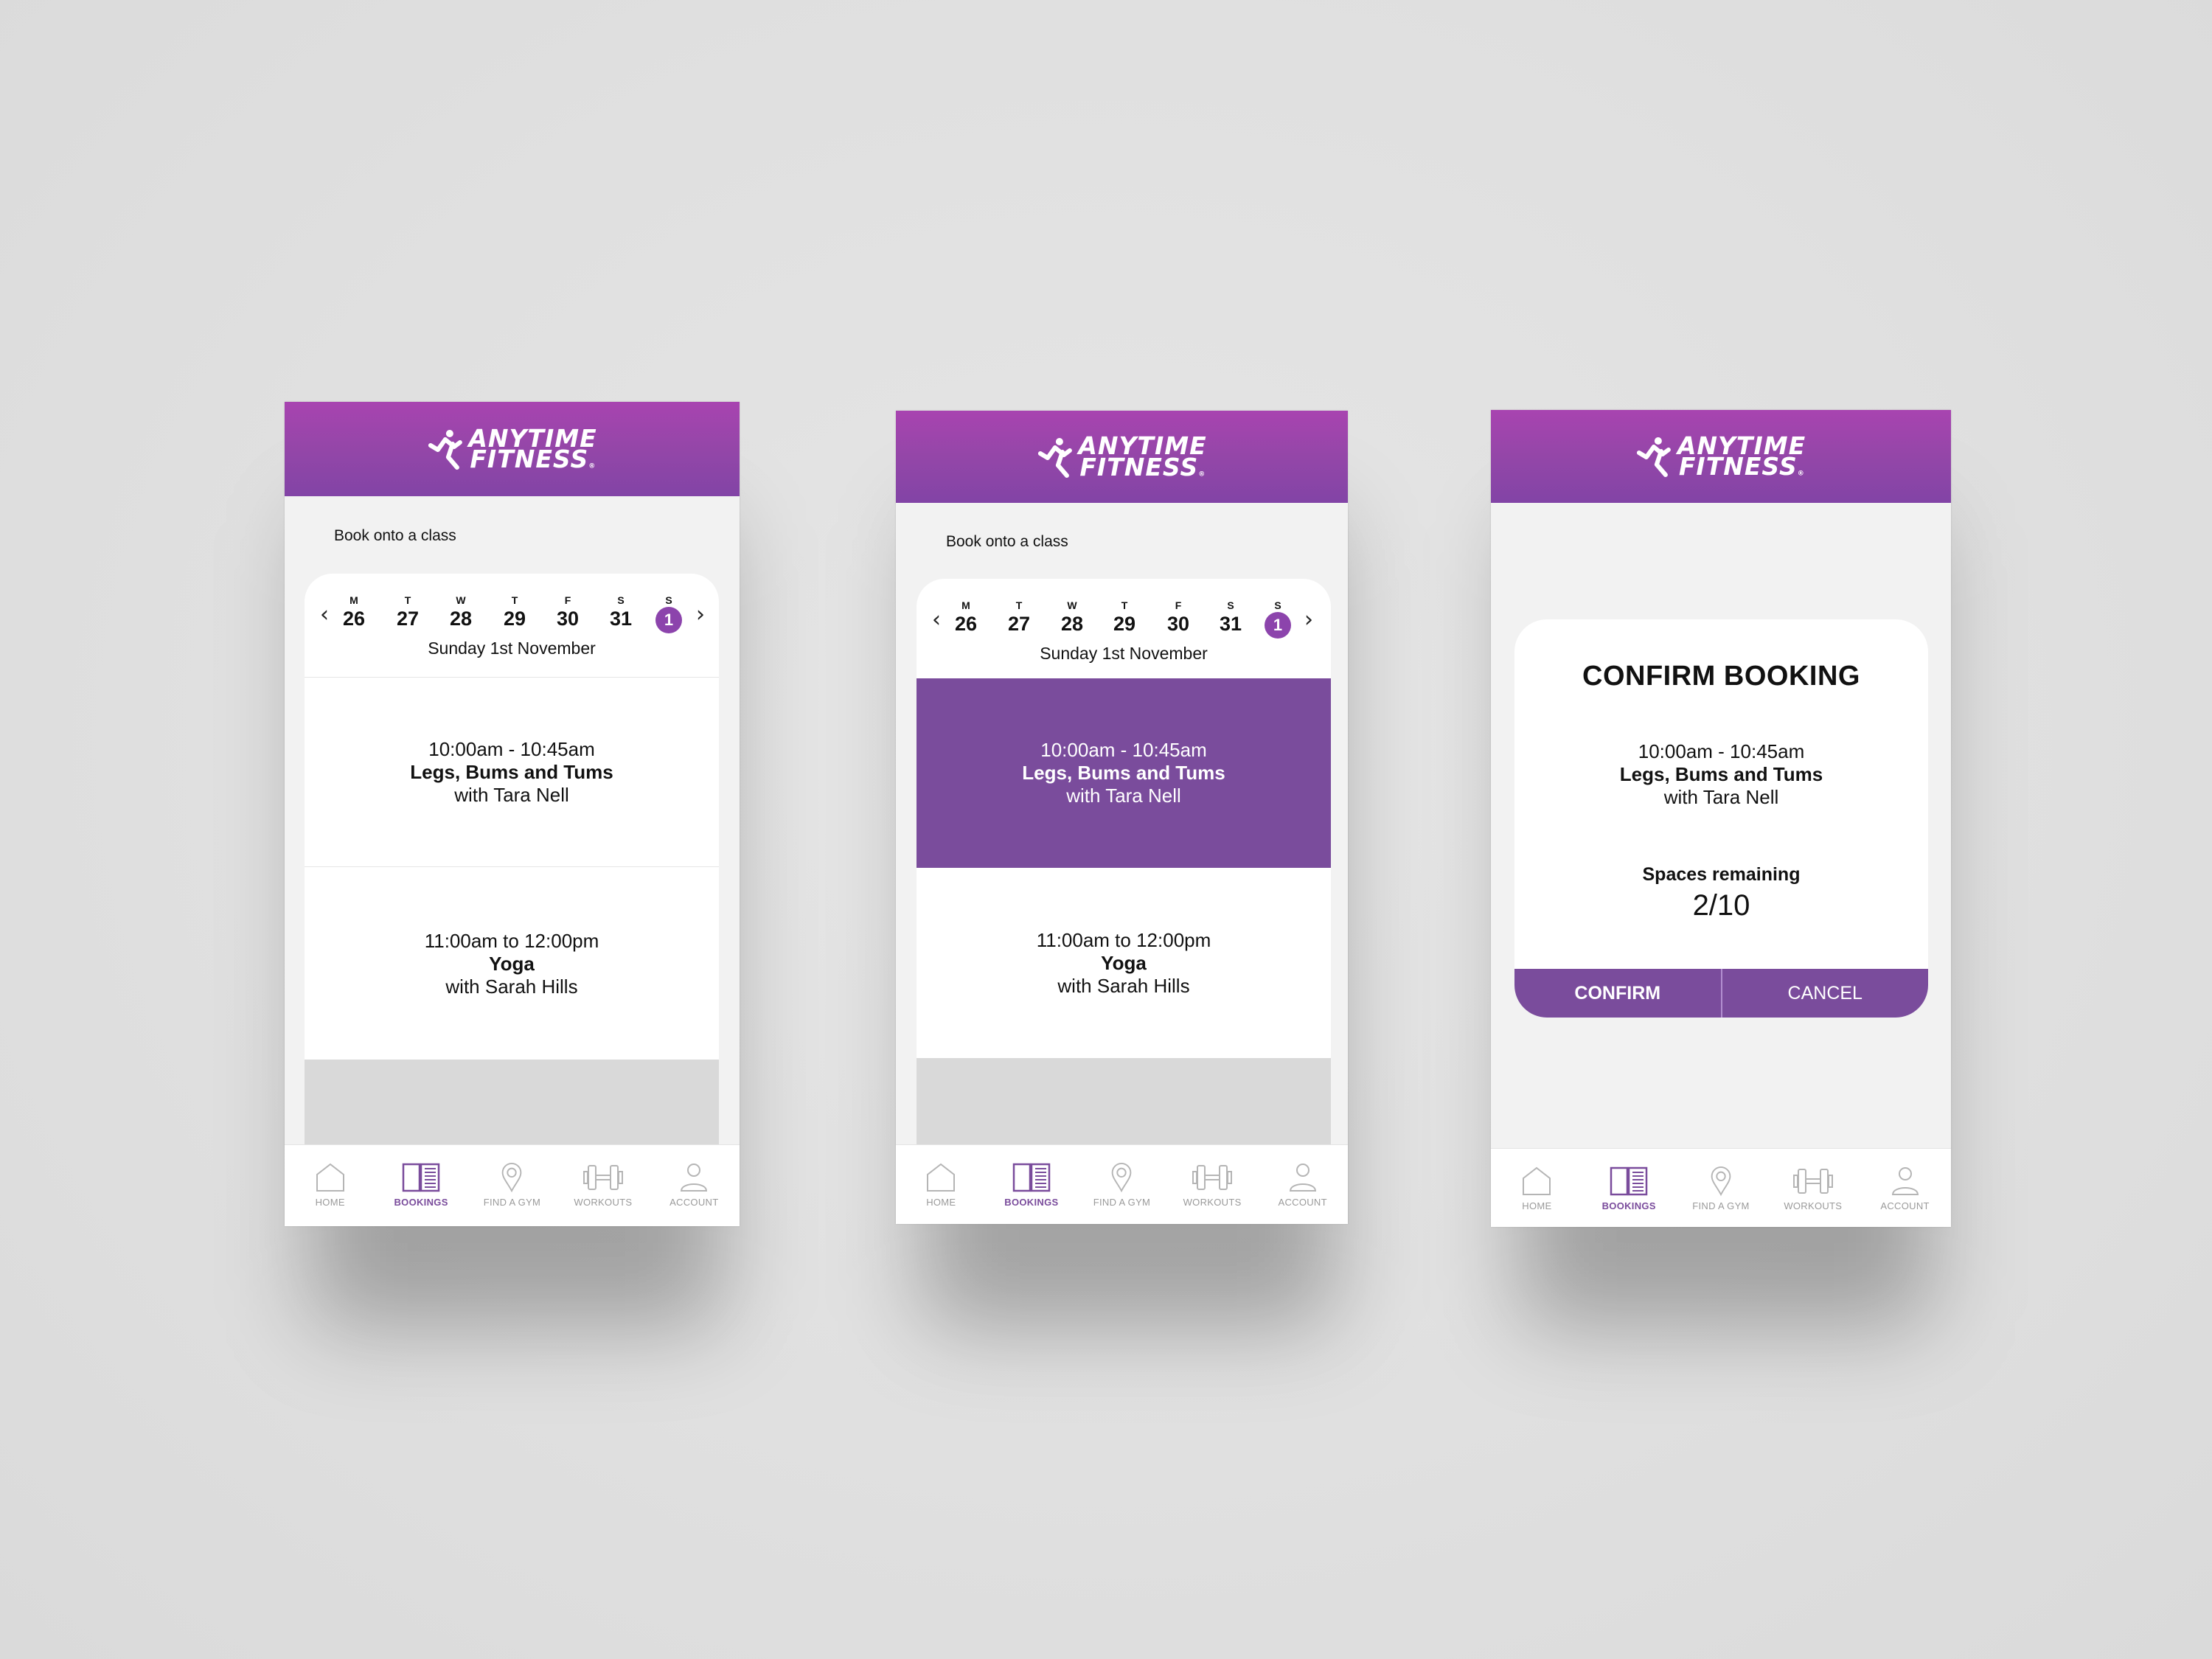 This screenshot has width=2212, height=1659. Describe the element at coordinates (1178, 605) in the screenshot. I see `day-of-week: F` at that location.